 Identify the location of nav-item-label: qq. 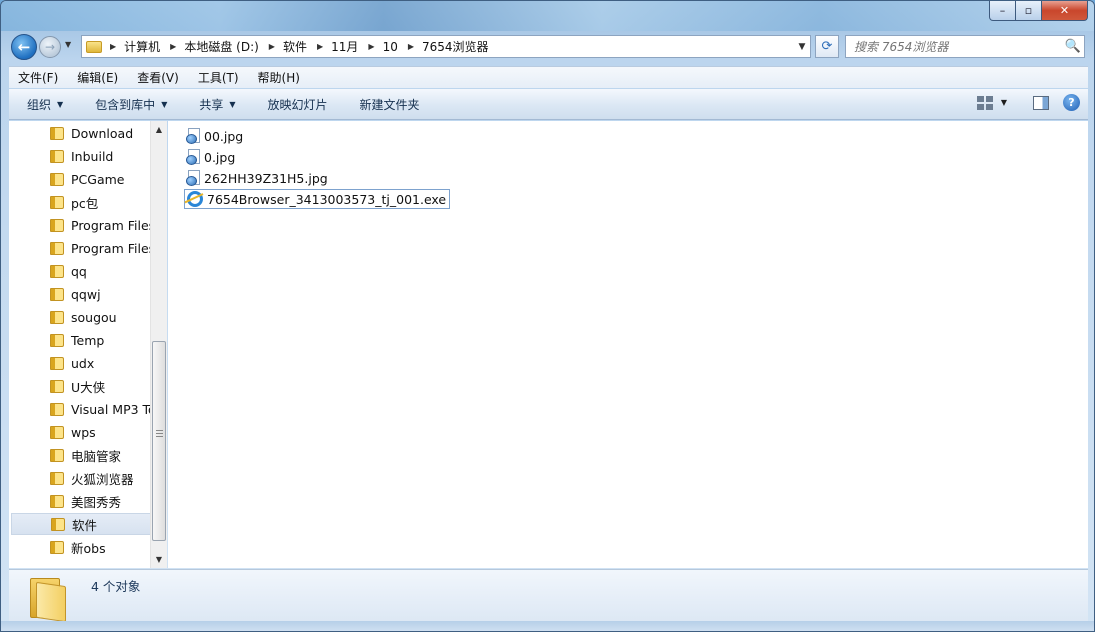
(79, 271).